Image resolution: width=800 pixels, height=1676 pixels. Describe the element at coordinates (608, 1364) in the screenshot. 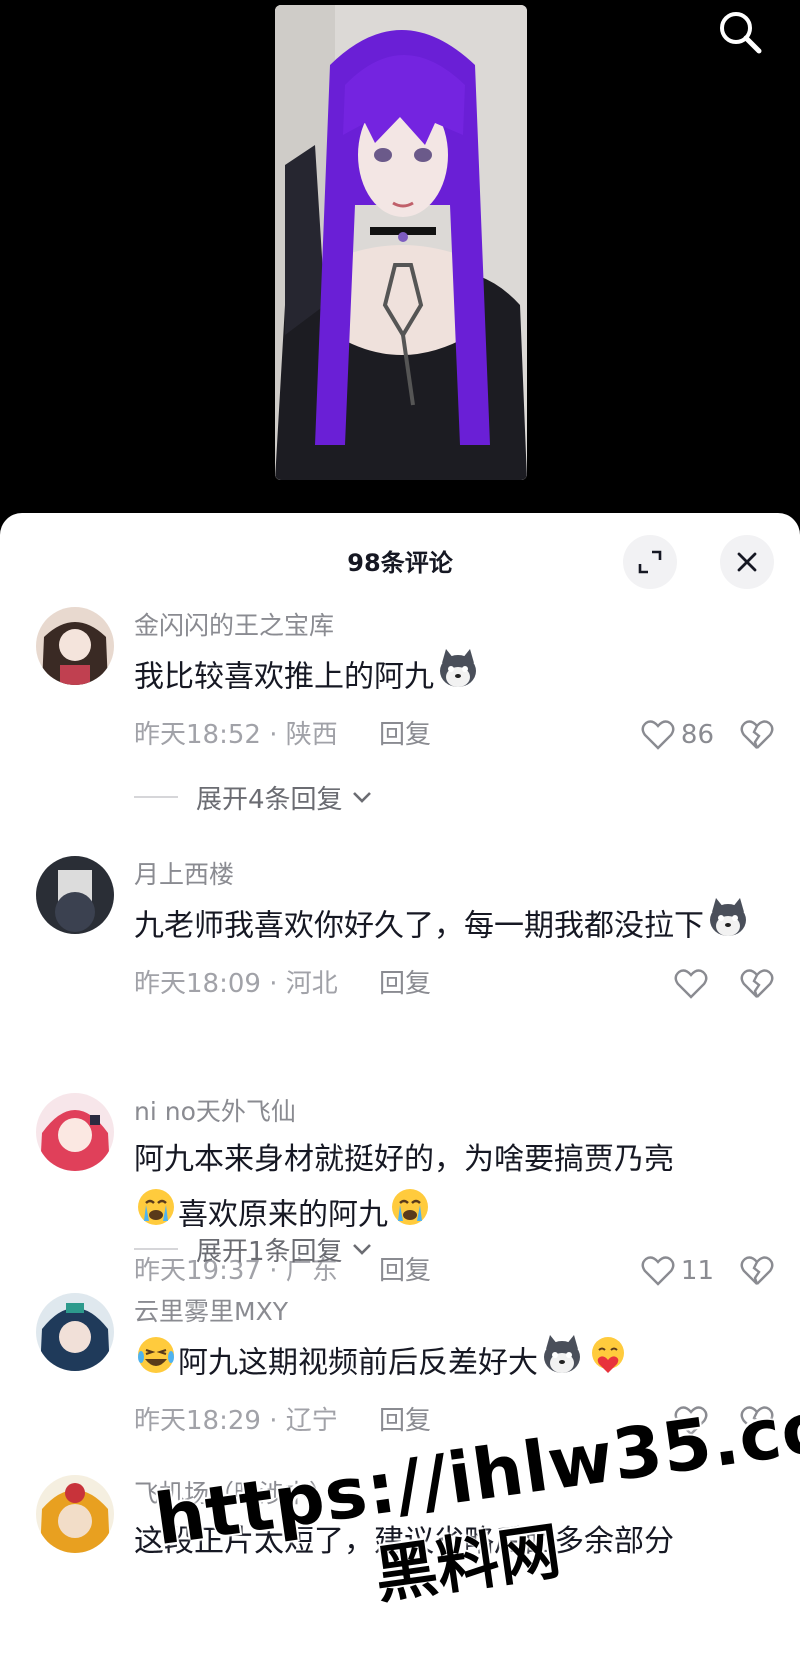

I see `heart-face-emoji` at that location.